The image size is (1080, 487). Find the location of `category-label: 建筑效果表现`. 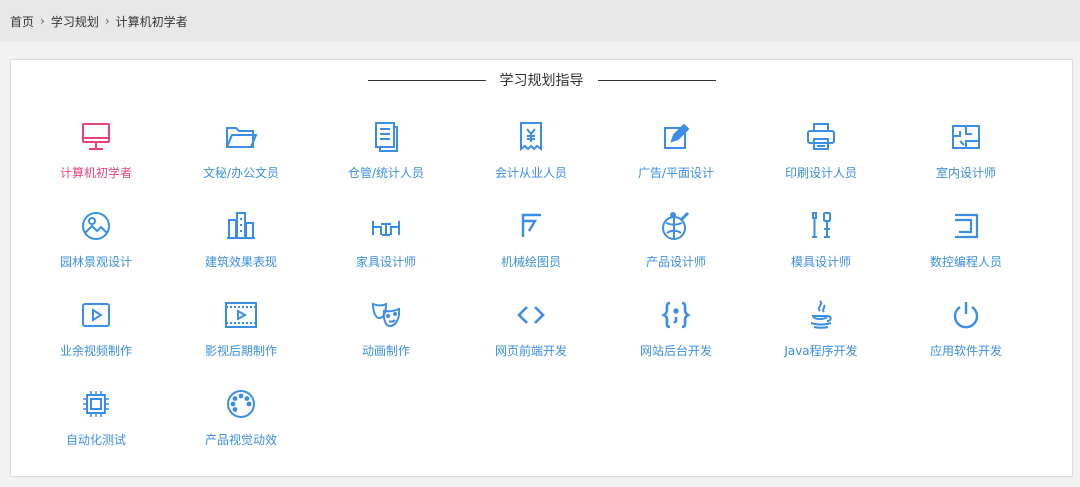

category-label: 建筑效果表现 is located at coordinates (240, 262).